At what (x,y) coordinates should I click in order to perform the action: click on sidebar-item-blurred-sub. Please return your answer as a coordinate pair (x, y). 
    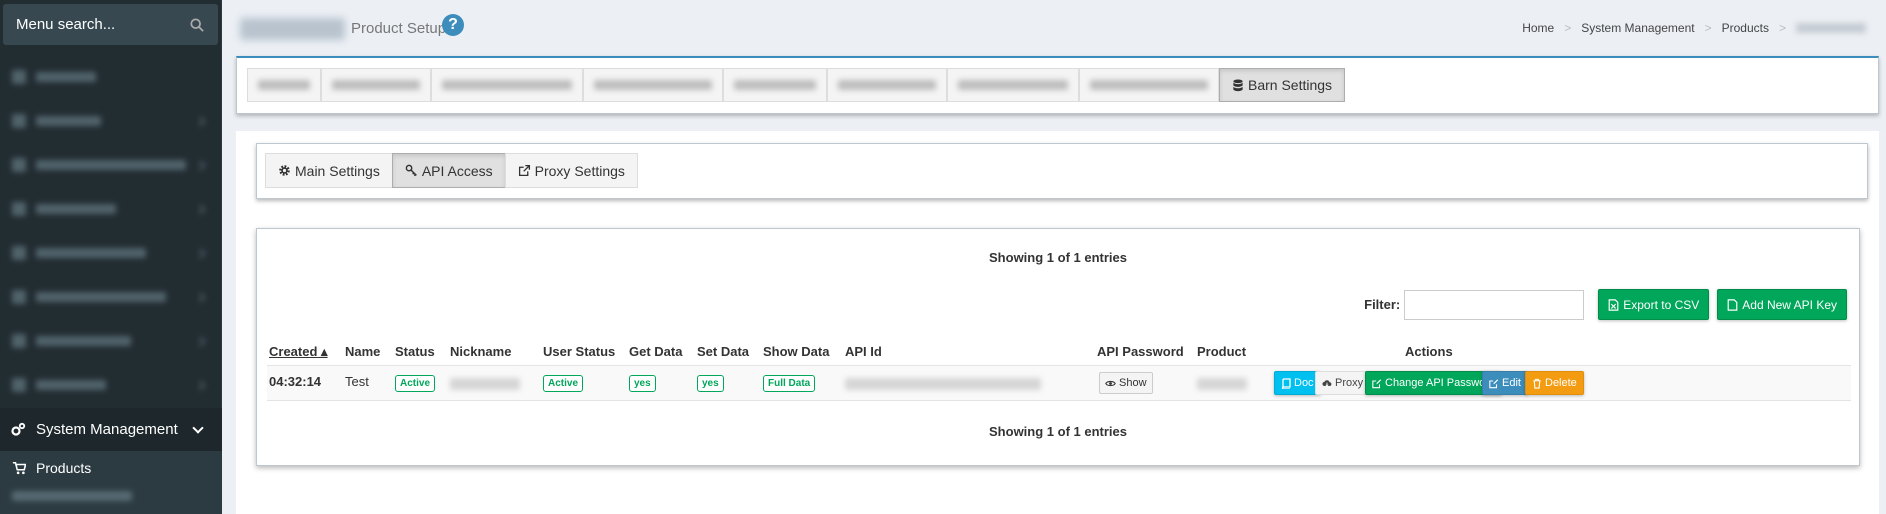
    Looking at the image, I should click on (111, 496).